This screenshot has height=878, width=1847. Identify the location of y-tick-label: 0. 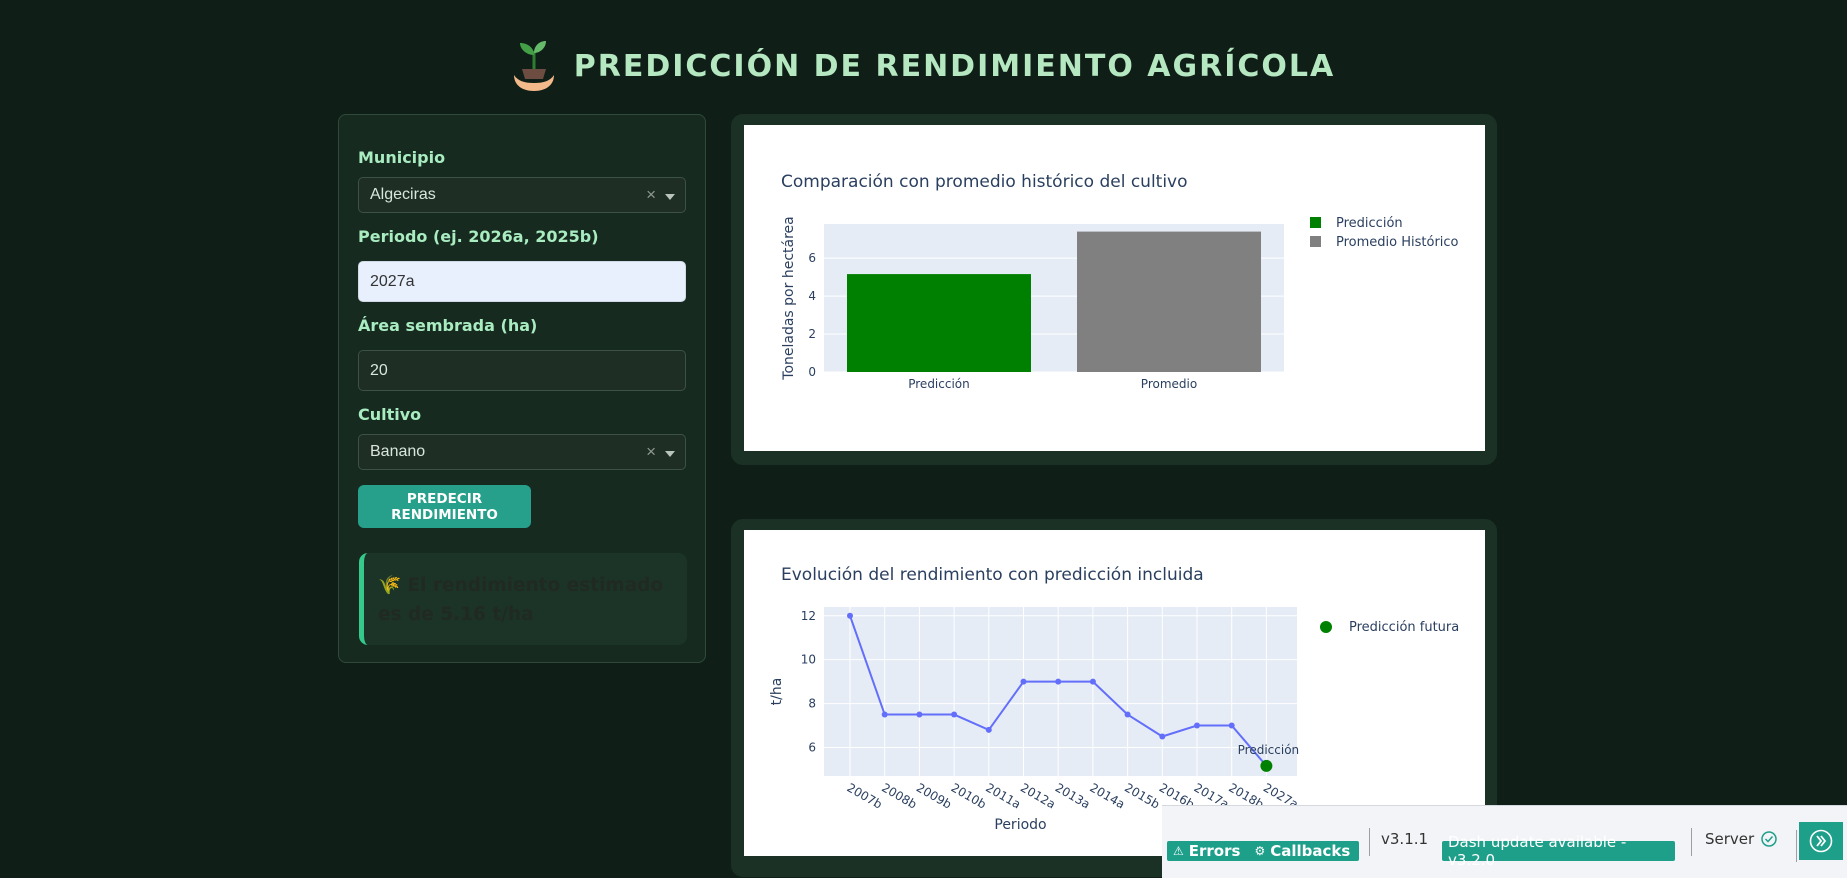
(812, 372).